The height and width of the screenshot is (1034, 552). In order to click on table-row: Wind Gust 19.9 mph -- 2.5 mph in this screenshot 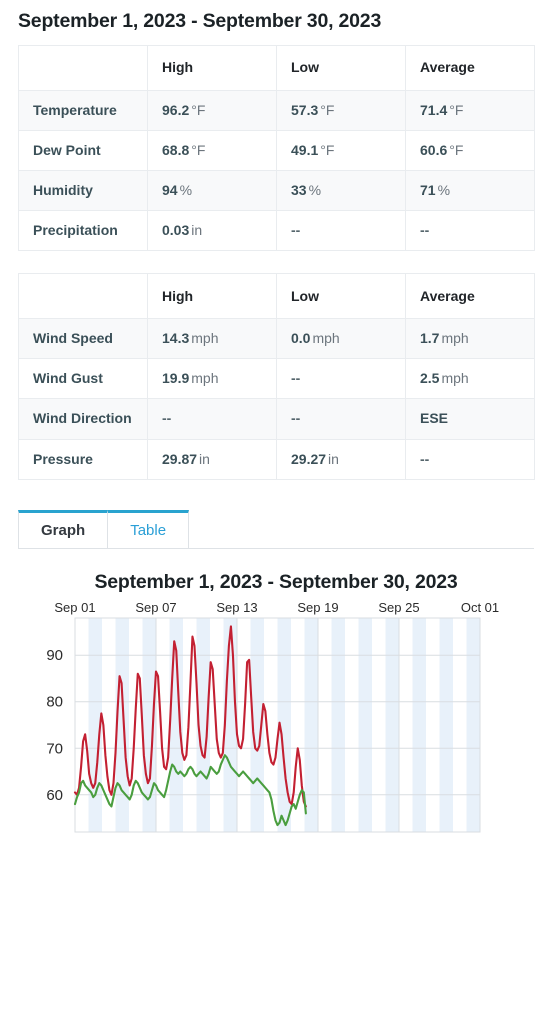, I will do `click(276, 379)`.